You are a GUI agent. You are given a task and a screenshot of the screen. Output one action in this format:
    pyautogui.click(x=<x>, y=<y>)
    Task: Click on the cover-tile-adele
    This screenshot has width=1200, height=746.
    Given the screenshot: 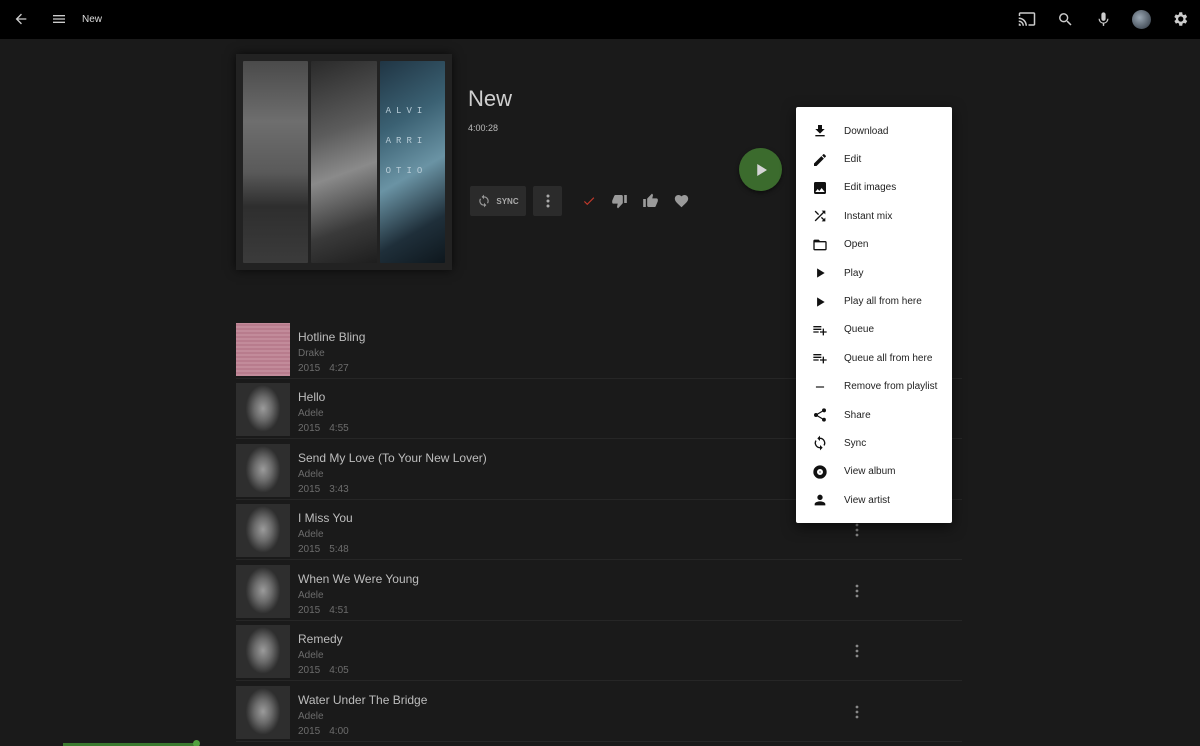 What is the action you would take?
    pyautogui.click(x=276, y=162)
    